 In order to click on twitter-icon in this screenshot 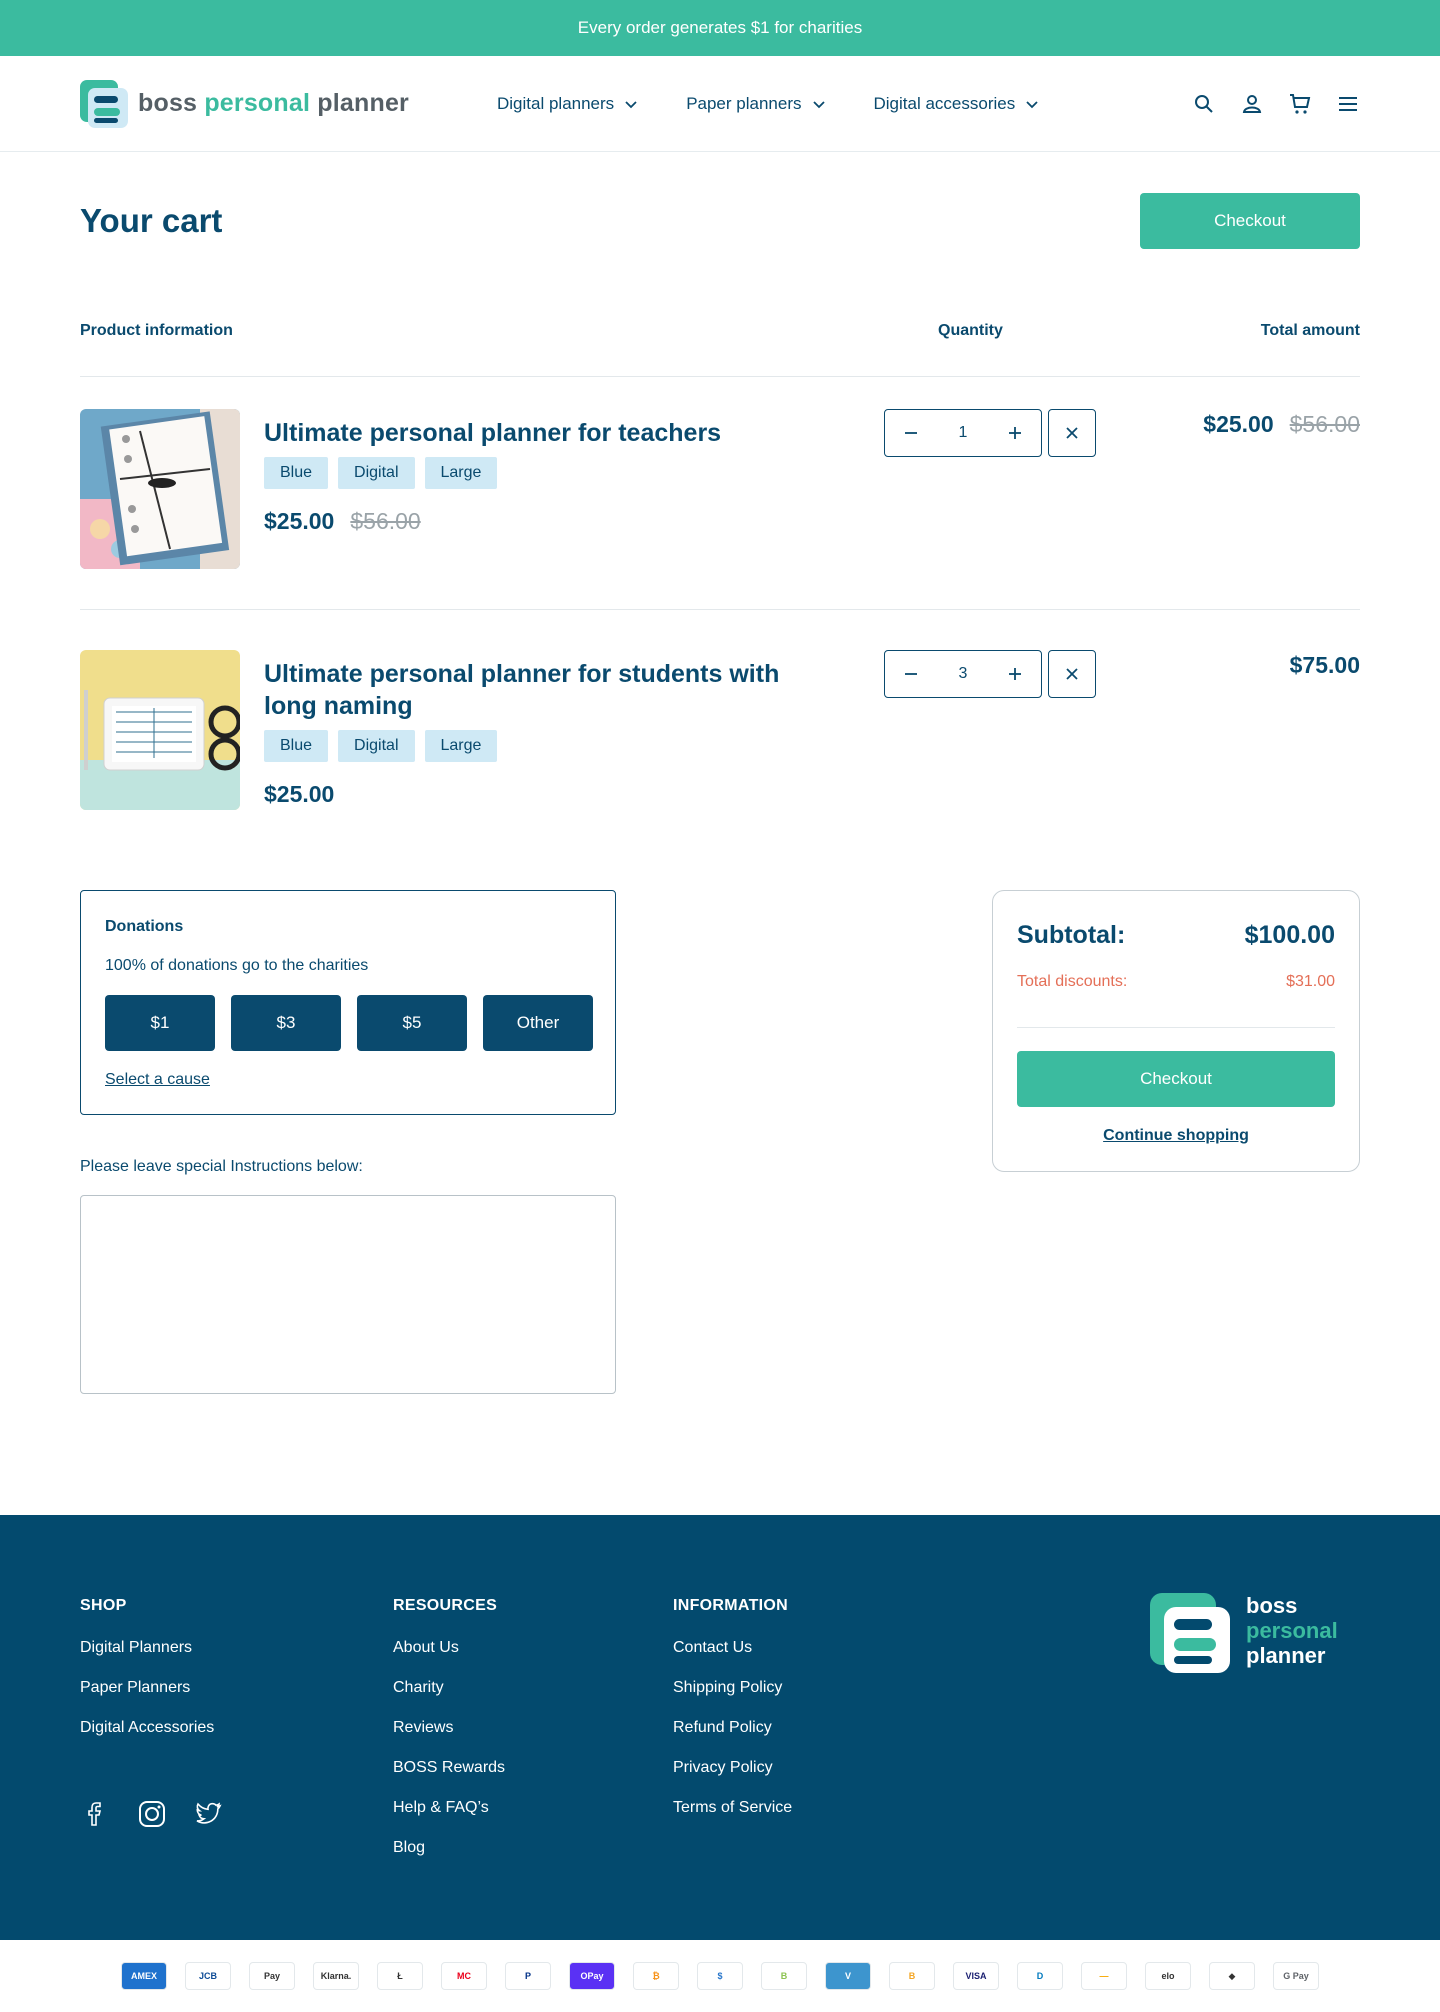, I will do `click(208, 1814)`.